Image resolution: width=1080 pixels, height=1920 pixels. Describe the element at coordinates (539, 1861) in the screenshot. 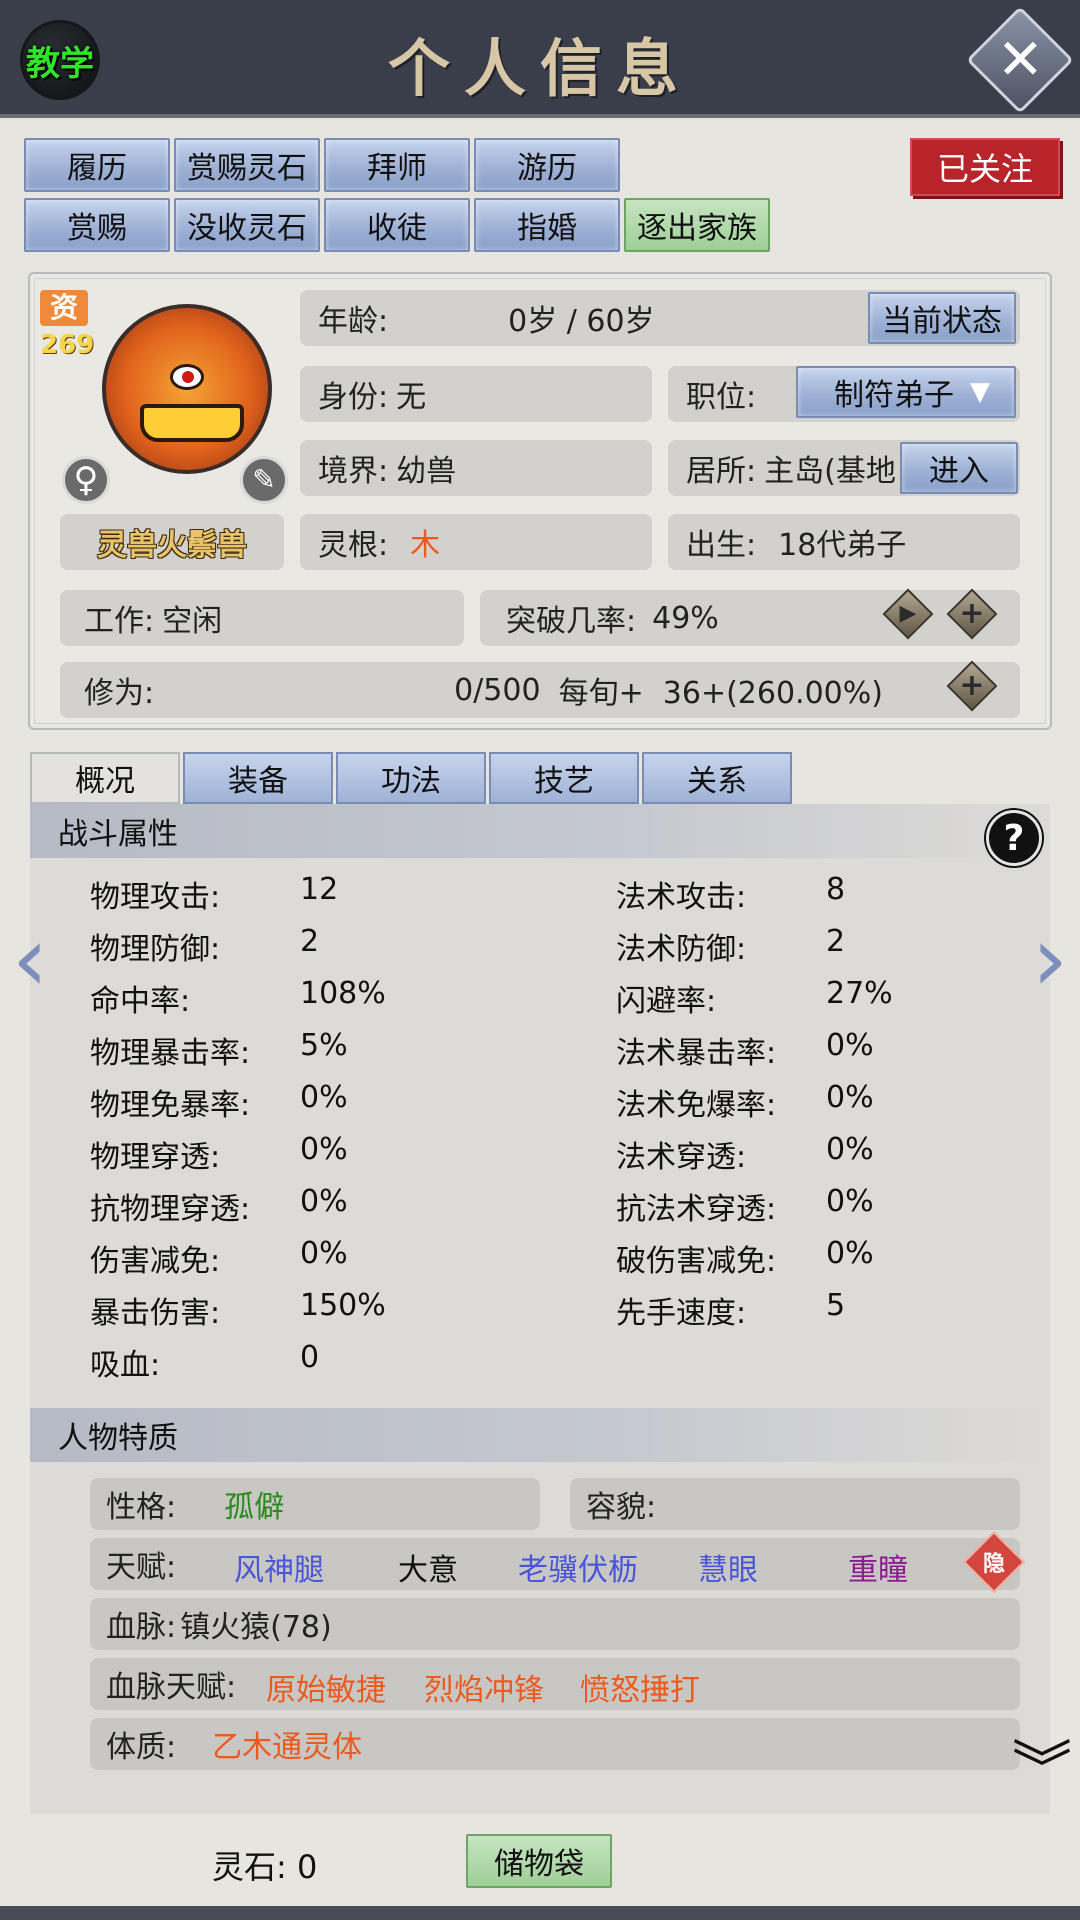

I see `storage-bag-button: 储物袋` at that location.